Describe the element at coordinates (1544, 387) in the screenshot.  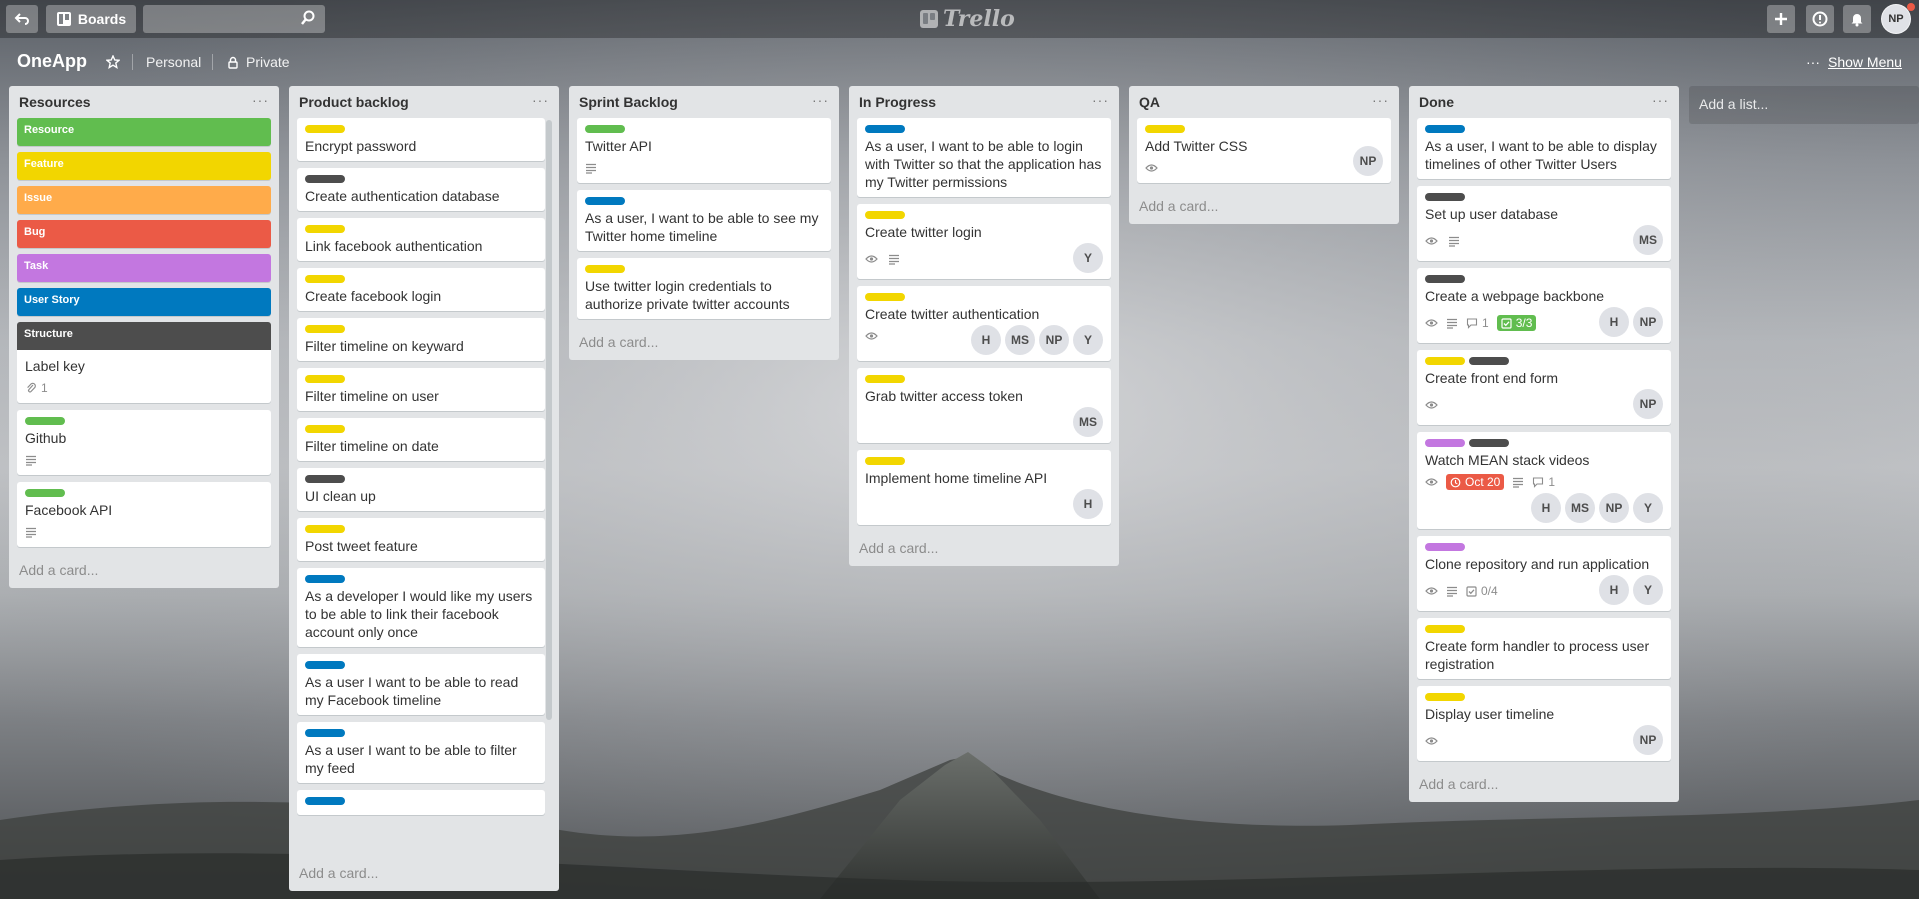
I see `card: Create front end form NP` at that location.